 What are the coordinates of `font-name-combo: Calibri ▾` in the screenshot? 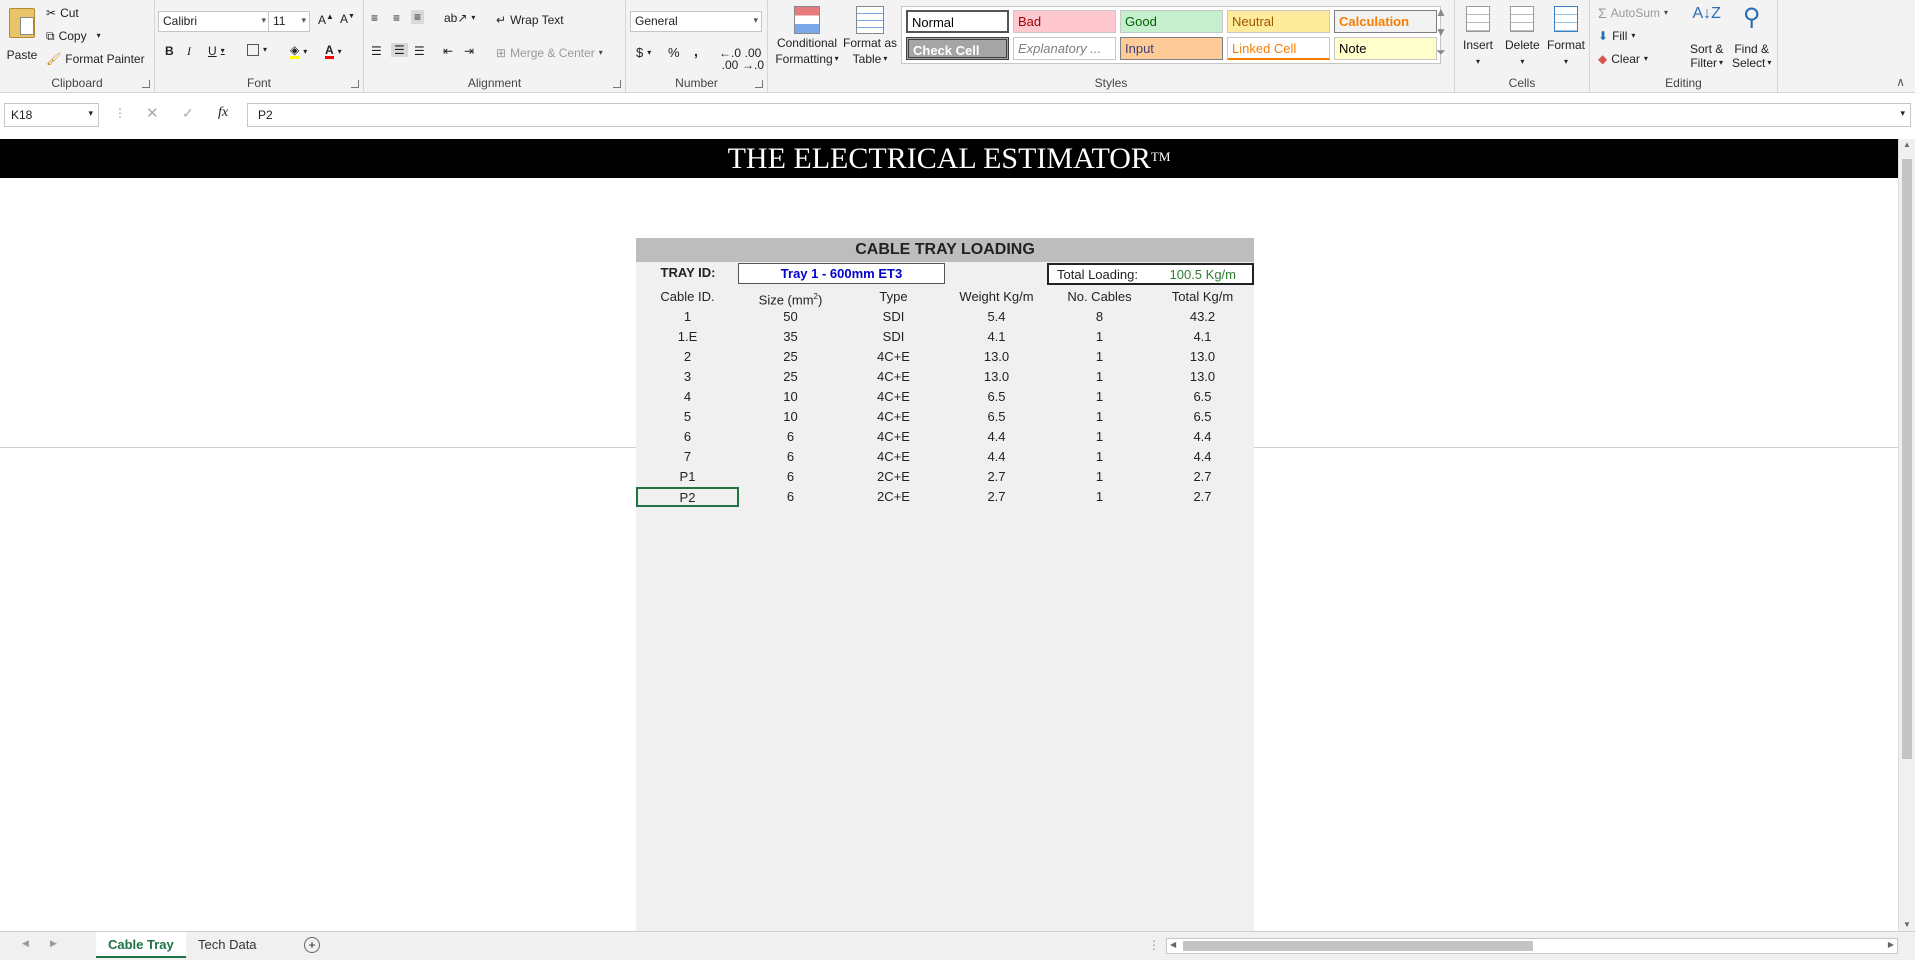 It's located at (214, 21).